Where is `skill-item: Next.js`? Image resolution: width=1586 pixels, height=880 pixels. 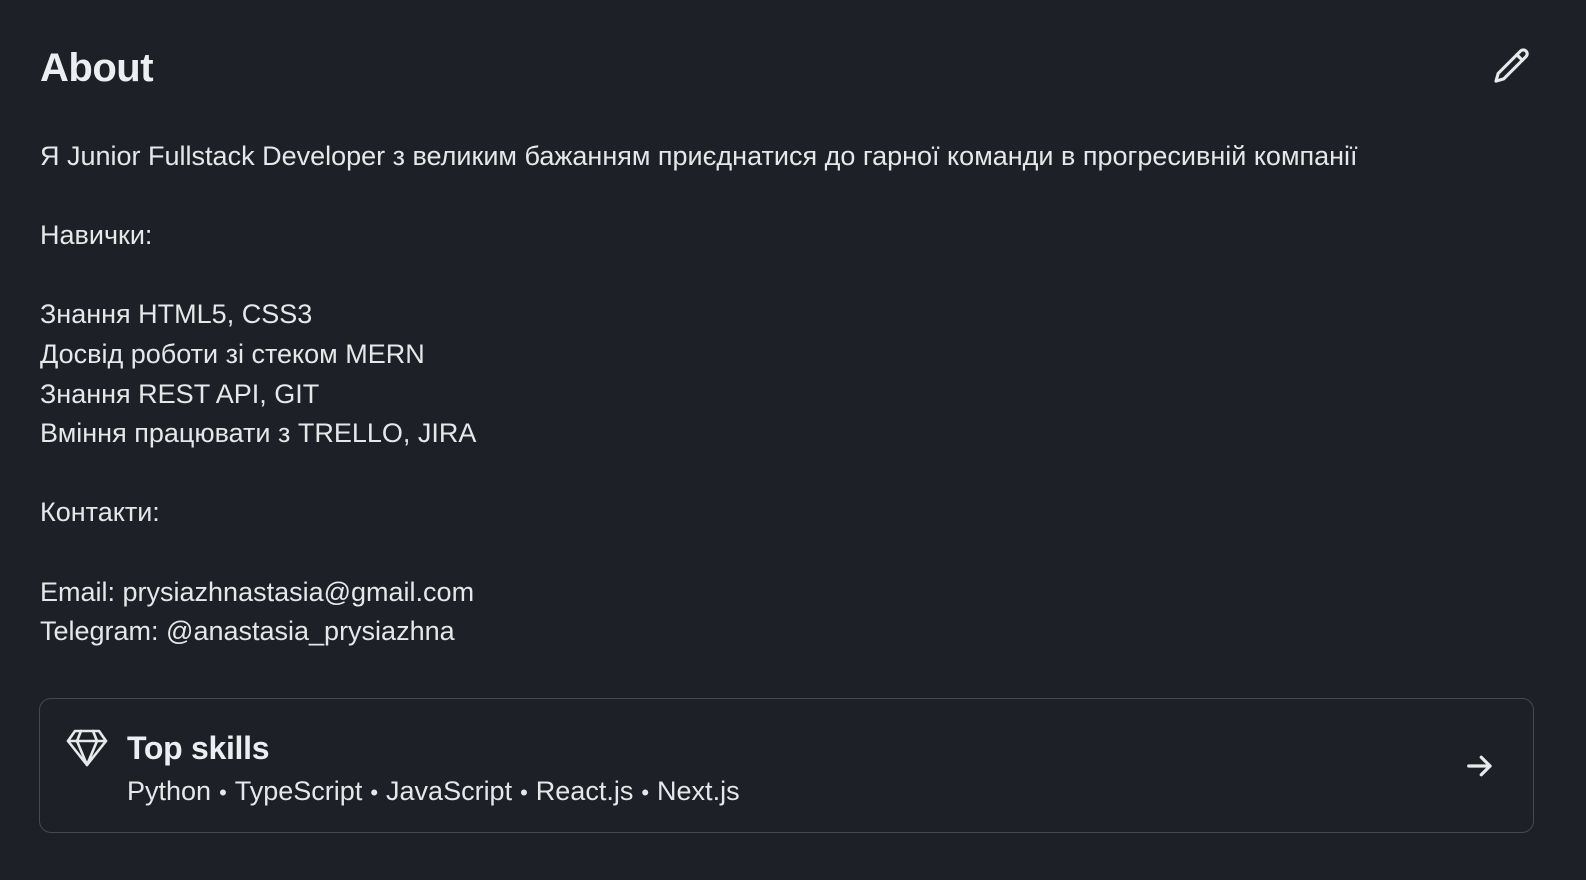 skill-item: Next.js is located at coordinates (698, 791).